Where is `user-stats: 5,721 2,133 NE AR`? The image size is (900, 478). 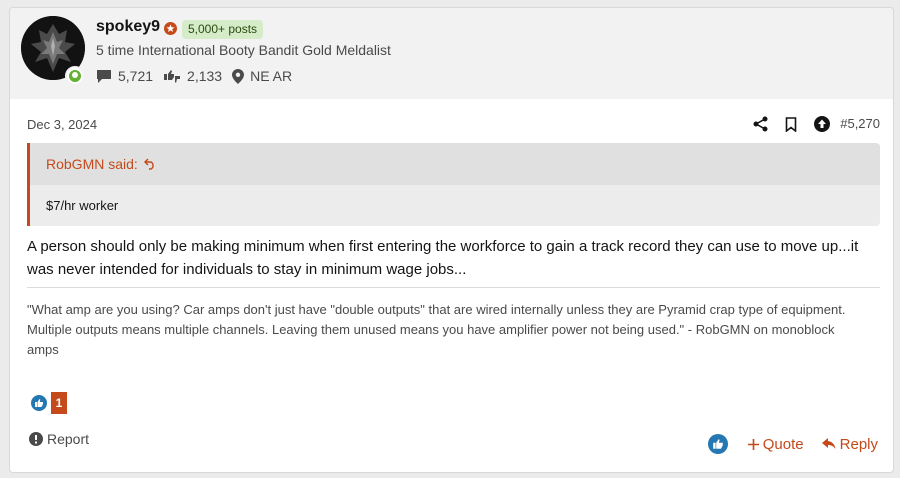
user-stats: 5,721 2,133 NE AR is located at coordinates (199, 76).